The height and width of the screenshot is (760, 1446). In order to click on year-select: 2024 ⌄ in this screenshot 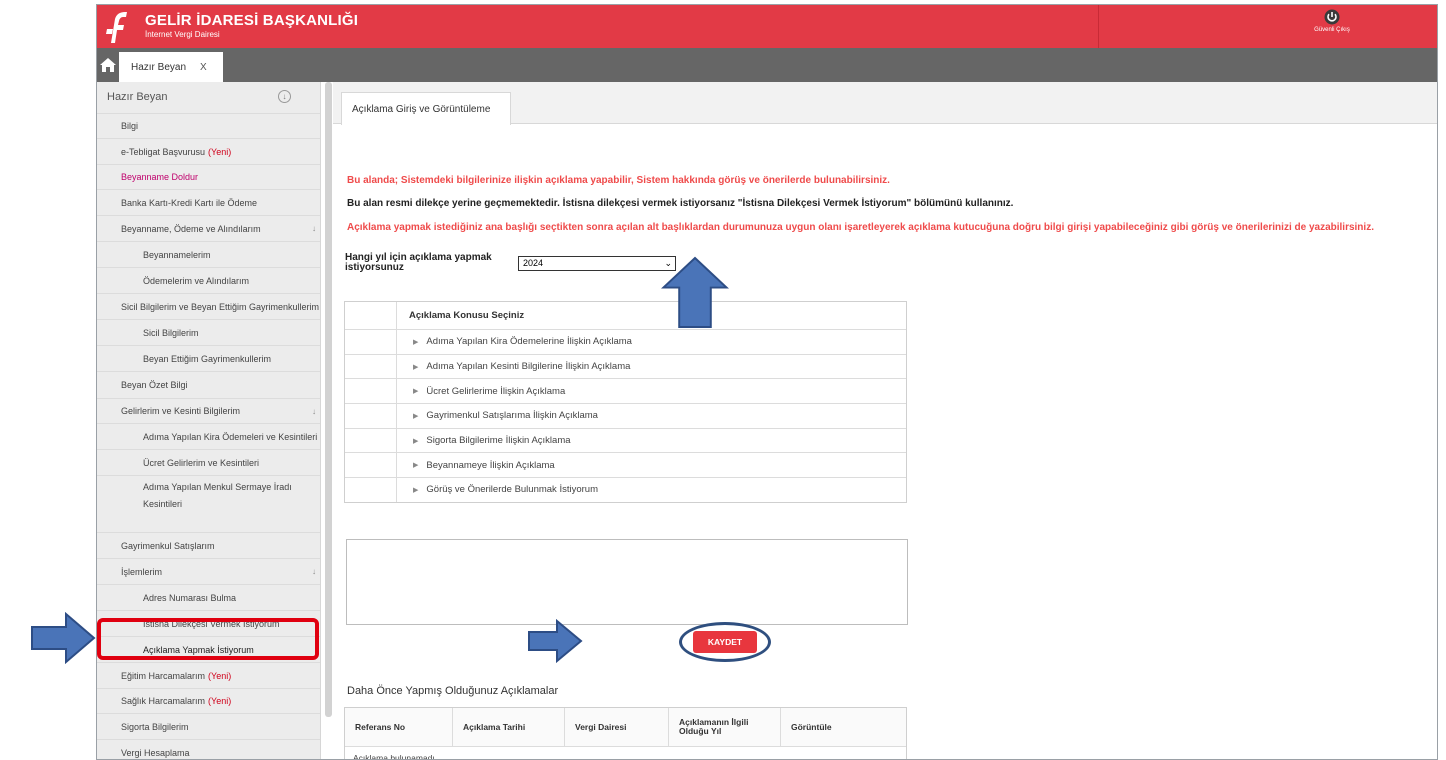, I will do `click(597, 263)`.